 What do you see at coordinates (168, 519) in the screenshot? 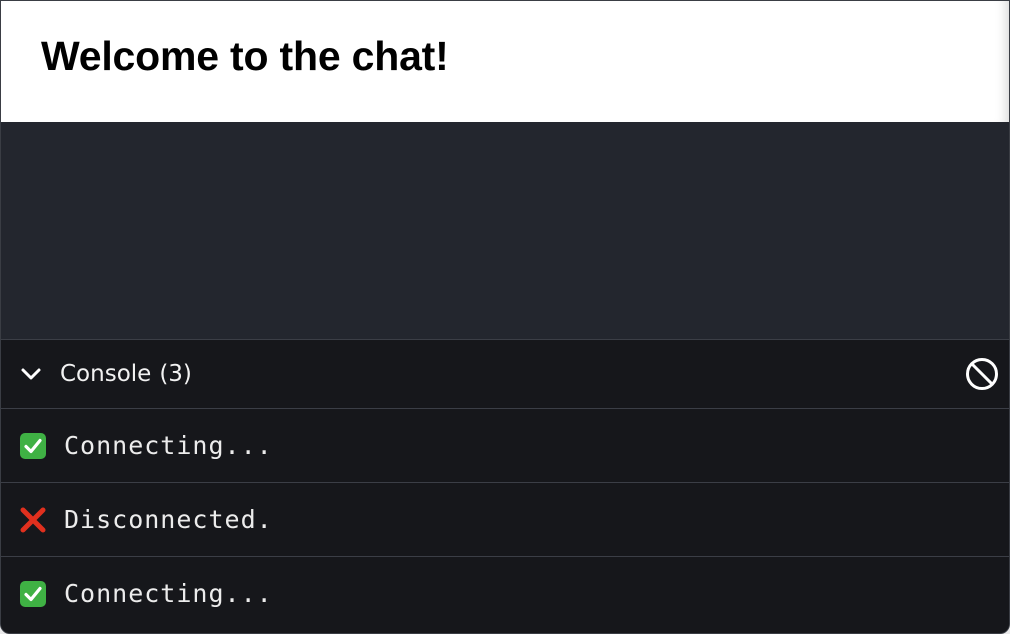
I see `console-log-text: Disconnected.` at bounding box center [168, 519].